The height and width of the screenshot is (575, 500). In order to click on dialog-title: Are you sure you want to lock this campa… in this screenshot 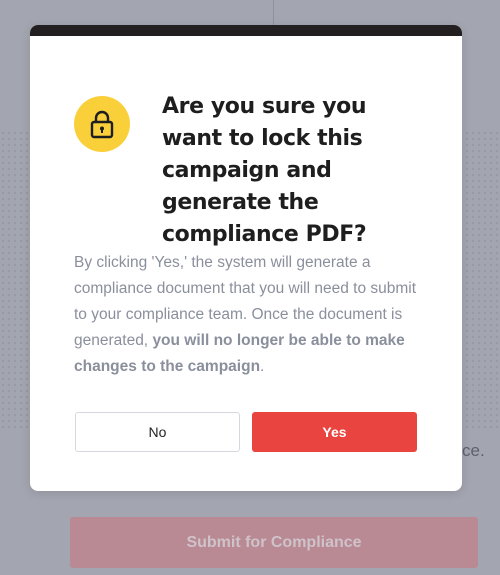, I will do `click(264, 170)`.